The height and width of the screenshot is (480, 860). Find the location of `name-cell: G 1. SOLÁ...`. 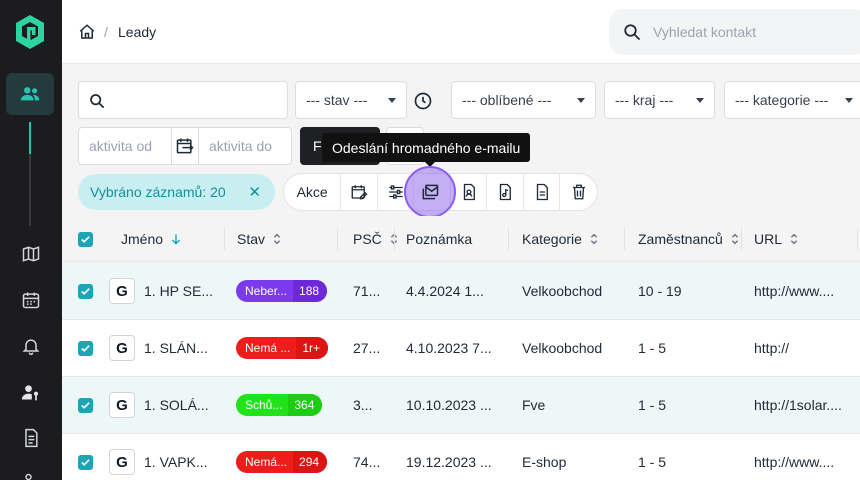

name-cell: G 1. SOLÁ... is located at coordinates (170, 405).